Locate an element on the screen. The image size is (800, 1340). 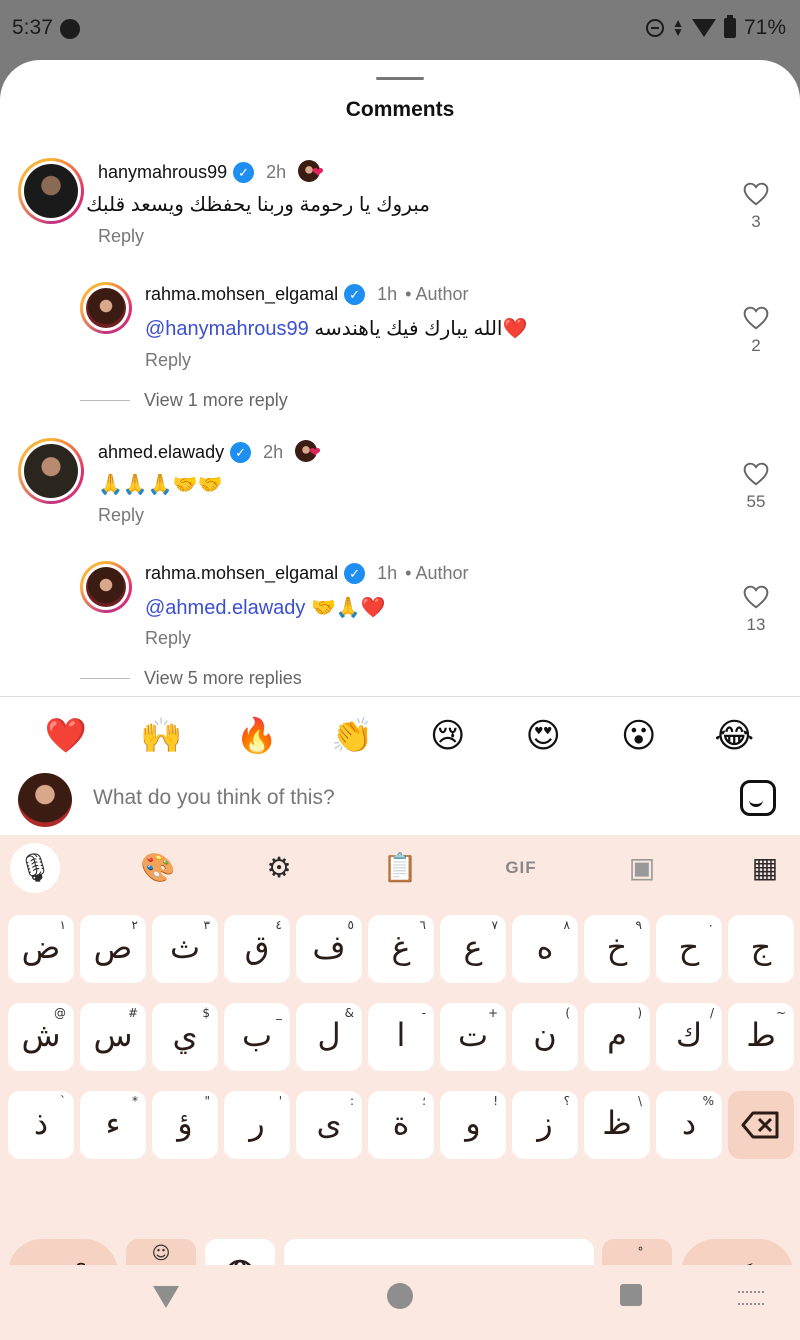
apps-grid-icon: ▦ is located at coordinates (765, 868).